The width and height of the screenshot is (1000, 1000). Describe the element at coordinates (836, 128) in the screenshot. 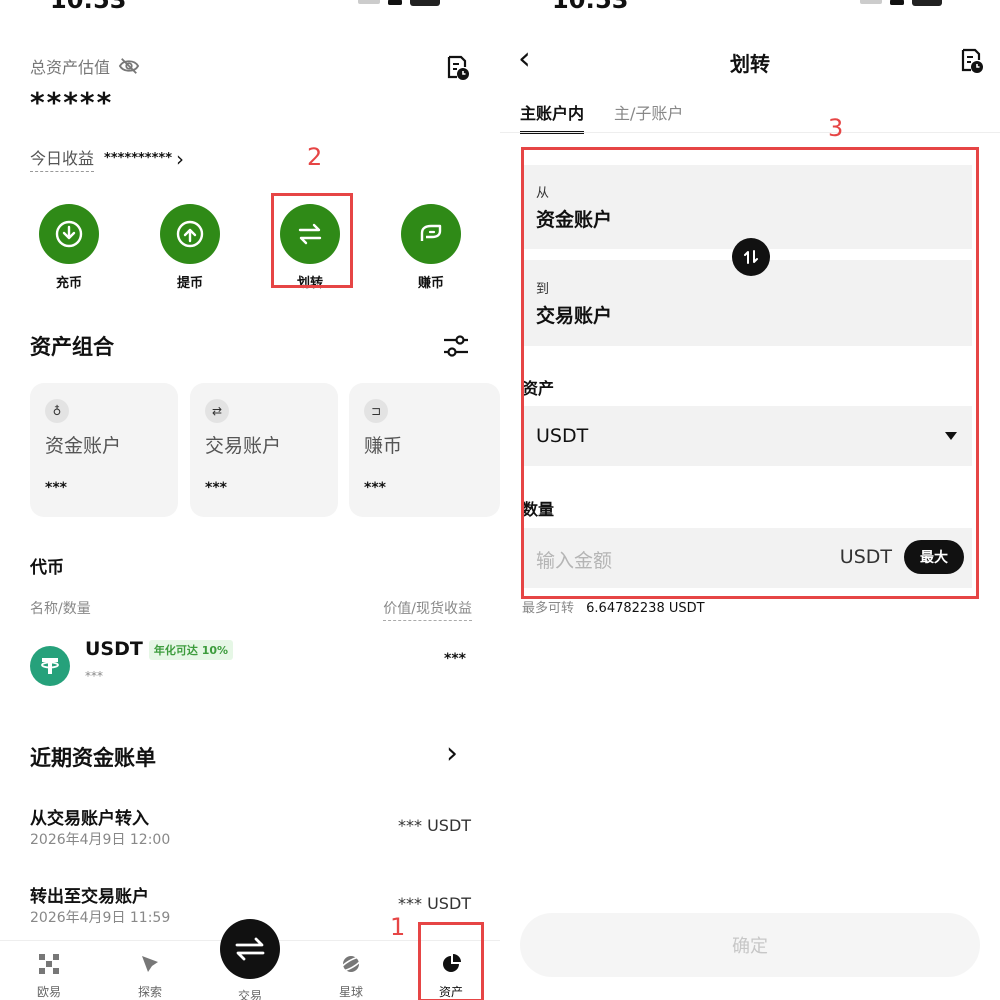

I see `annotation-number-3: 3` at that location.